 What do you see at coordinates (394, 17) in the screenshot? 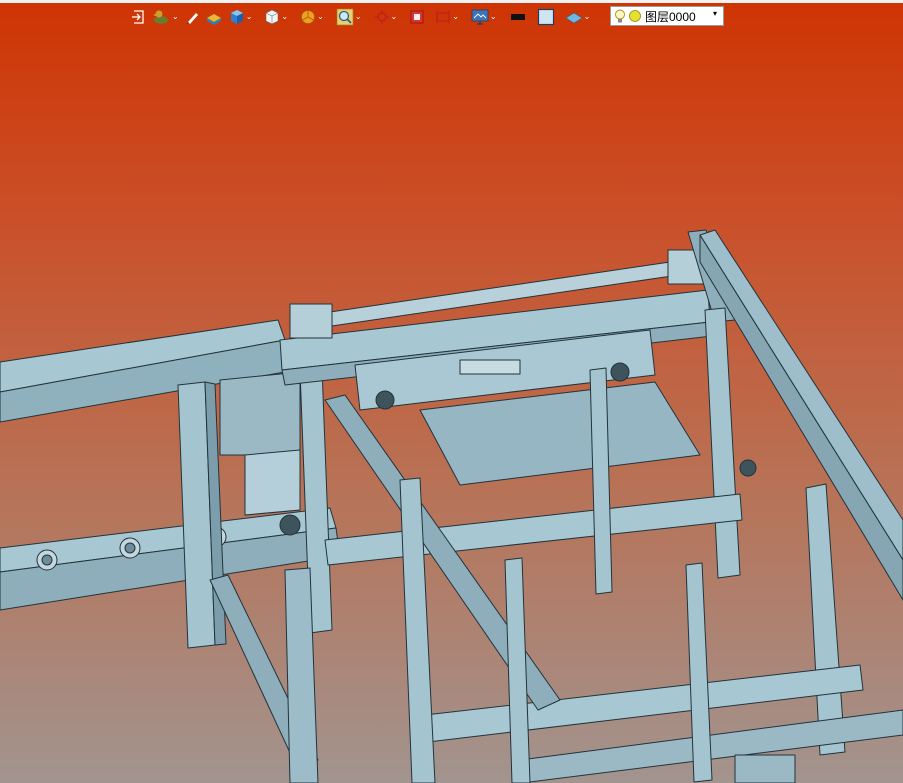
I see `rotate-dropdown-icon: ⌄` at bounding box center [394, 17].